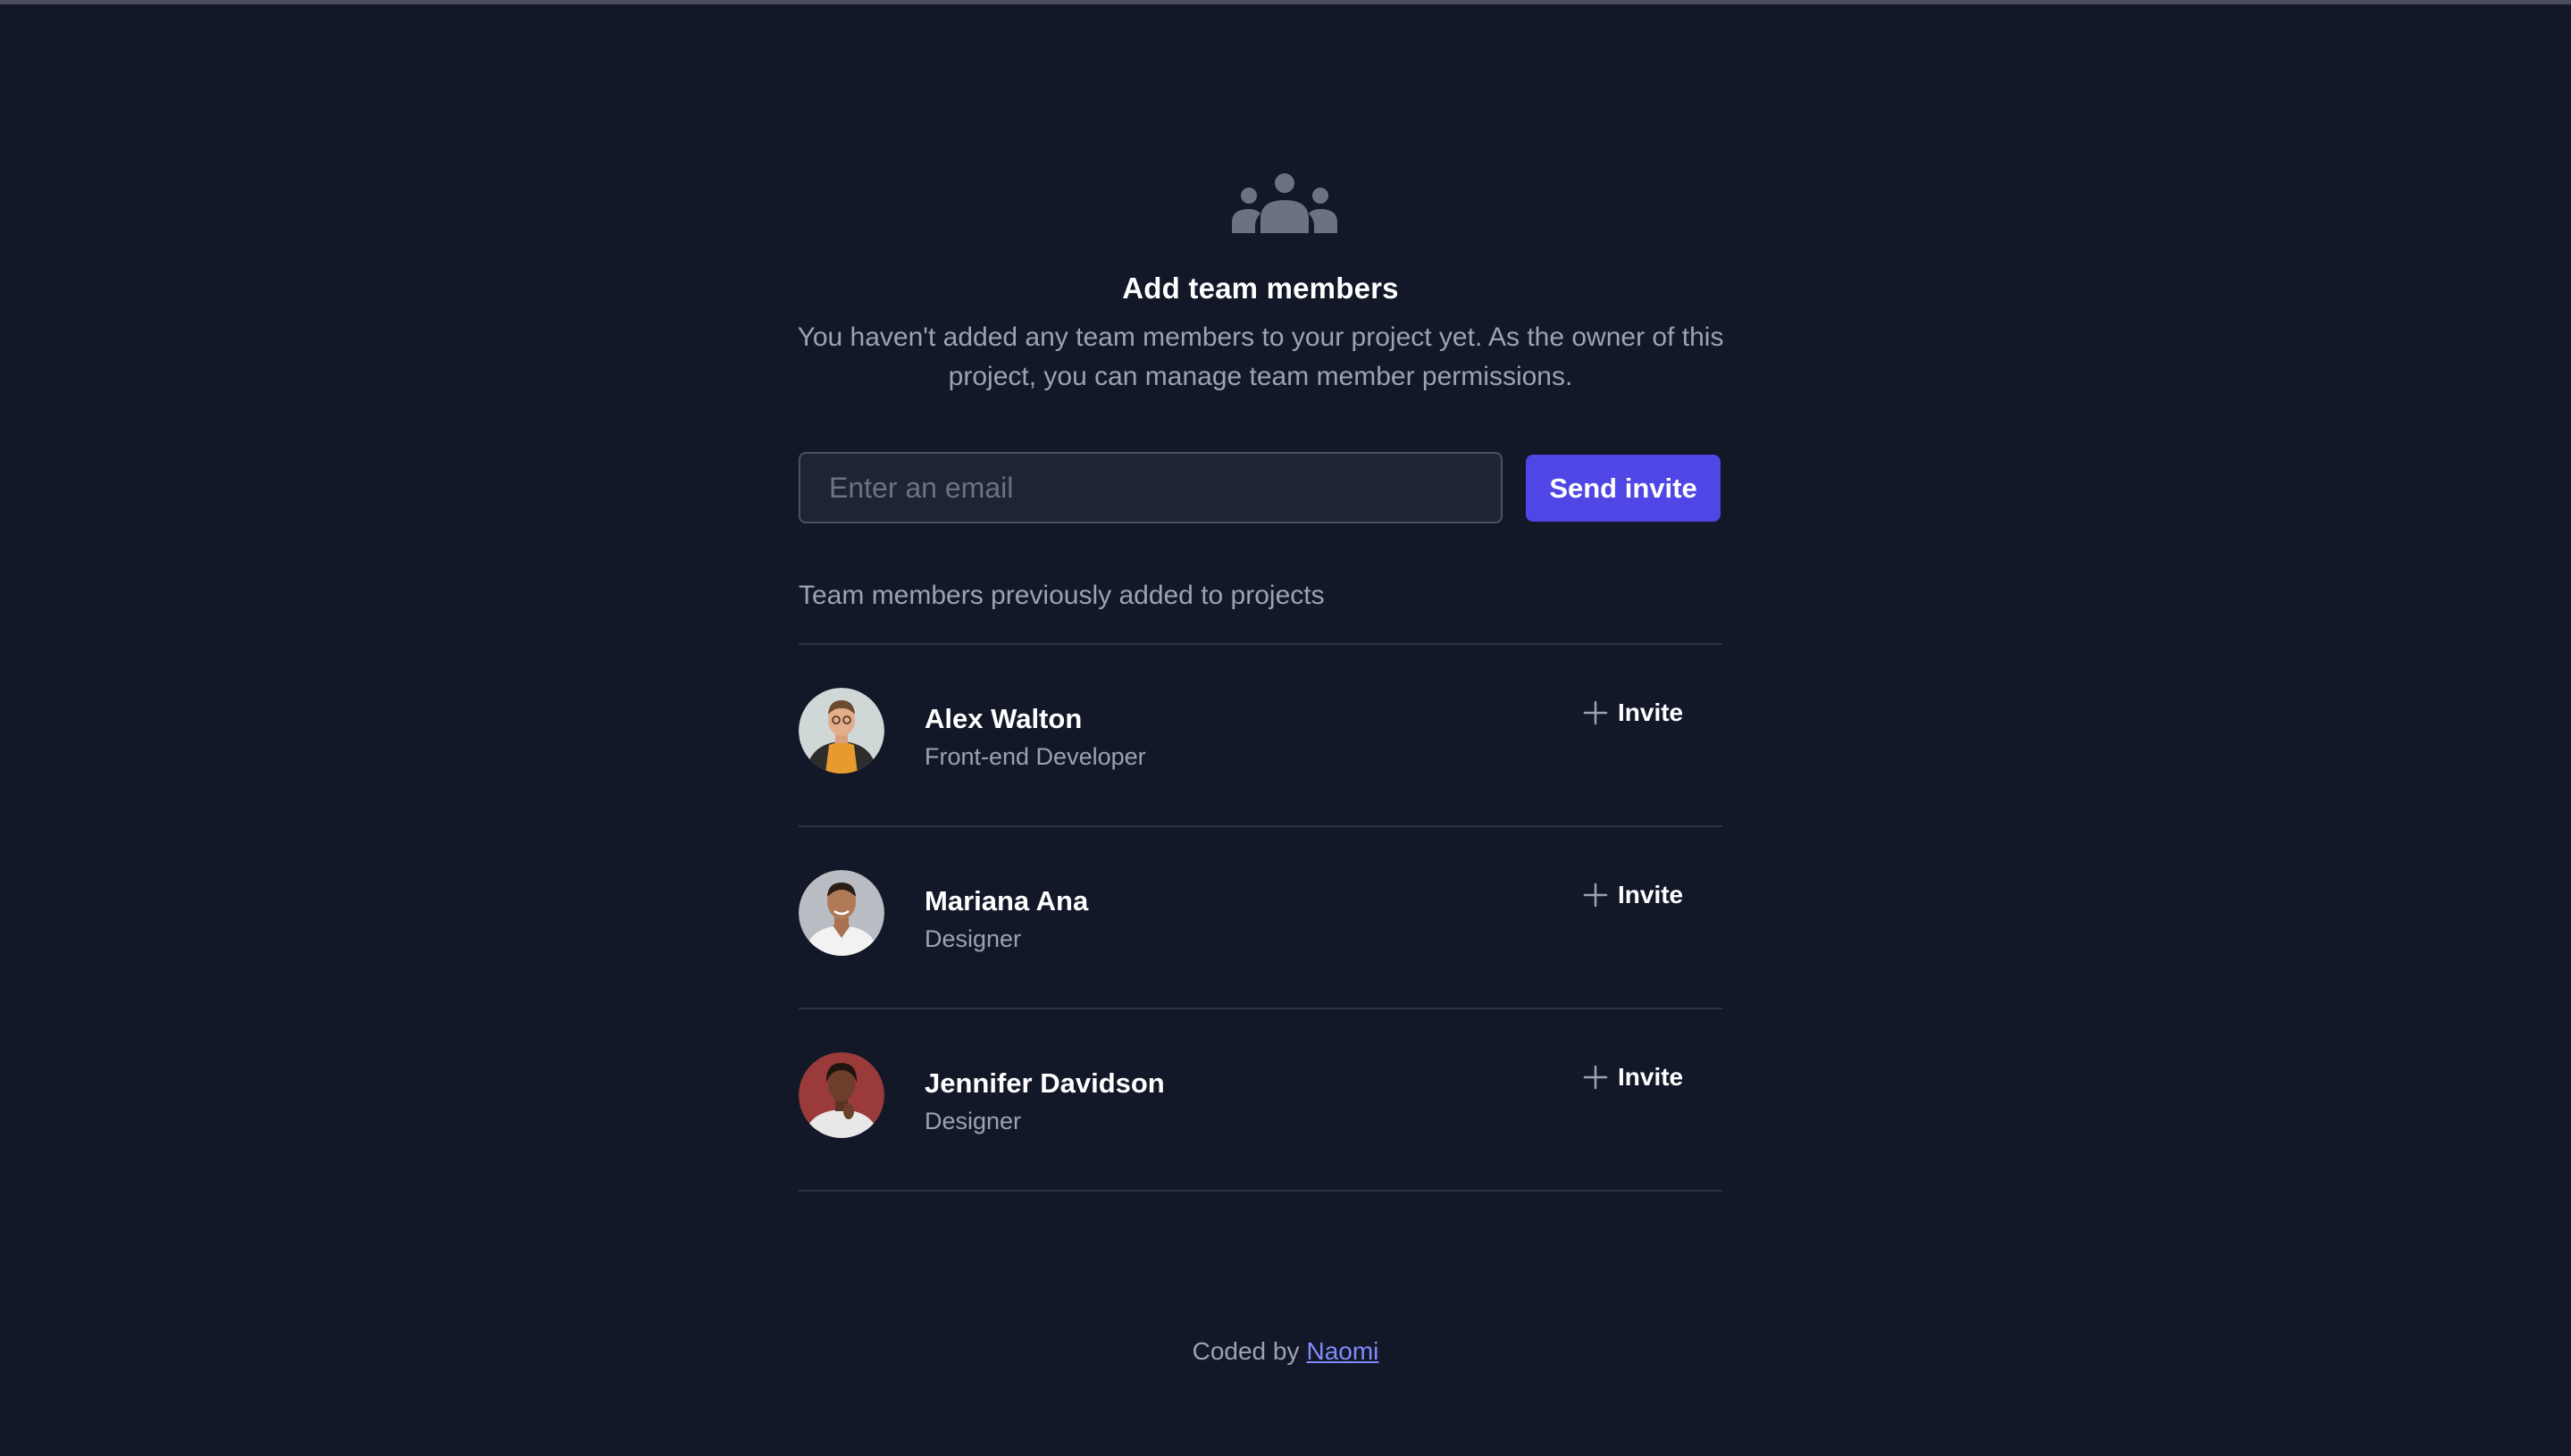 The width and height of the screenshot is (2571, 1456). Describe the element at coordinates (1045, 1083) in the screenshot. I see `member-name: Jennifer Davidson` at that location.